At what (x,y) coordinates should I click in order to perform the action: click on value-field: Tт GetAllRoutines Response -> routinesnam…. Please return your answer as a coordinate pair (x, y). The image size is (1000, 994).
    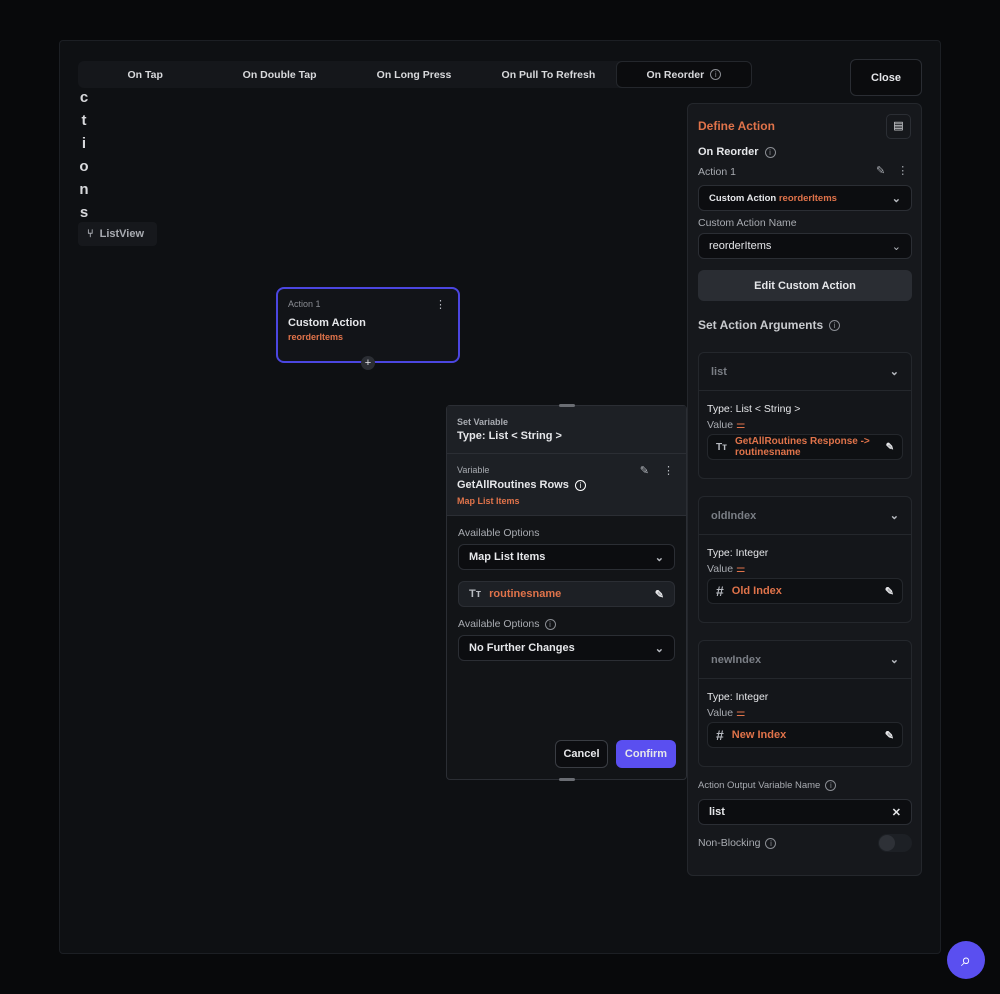
    Looking at the image, I should click on (805, 447).